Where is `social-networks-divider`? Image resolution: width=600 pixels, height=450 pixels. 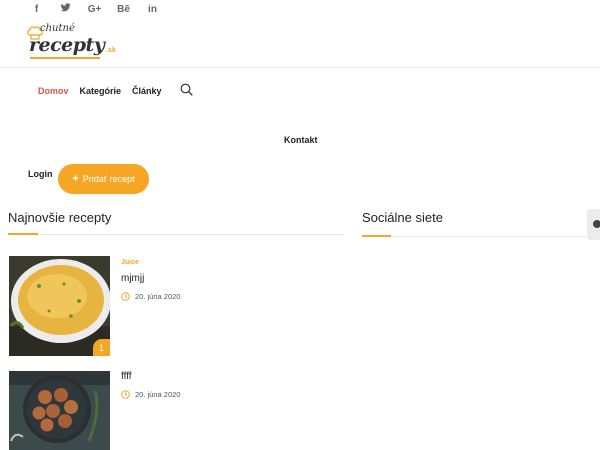
social-networks-divider is located at coordinates (477, 236).